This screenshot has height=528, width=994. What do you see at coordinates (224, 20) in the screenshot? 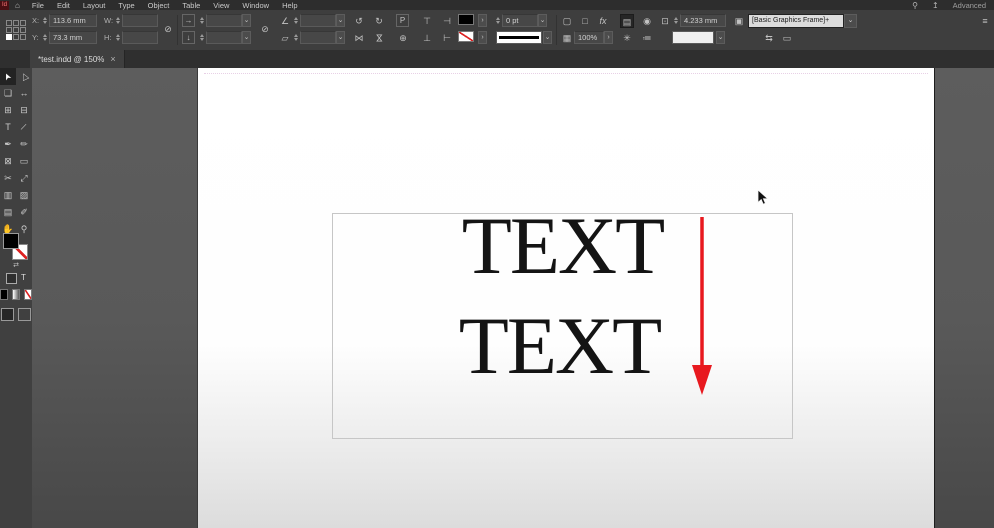
I see `scale-x-field` at bounding box center [224, 20].